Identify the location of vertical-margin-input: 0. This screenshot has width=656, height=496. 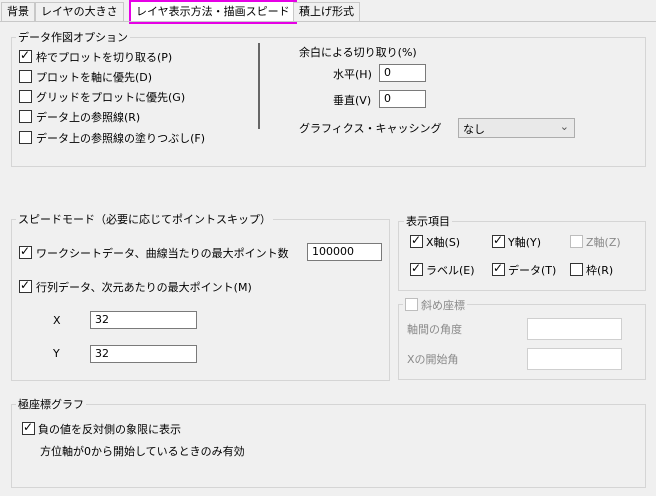
(402, 99).